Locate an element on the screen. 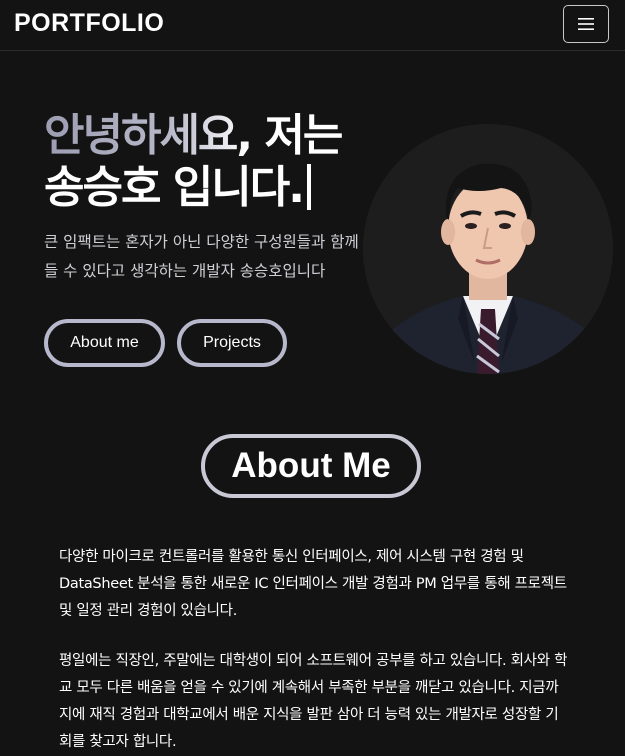  hamburger-menu-icon is located at coordinates (586, 24).